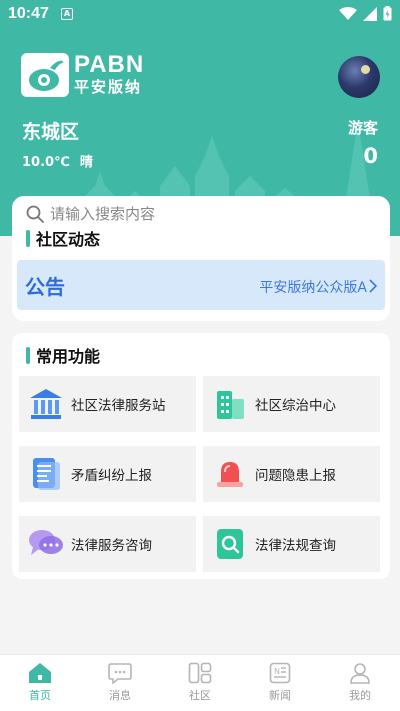 The width and height of the screenshot is (400, 711). I want to click on tab-community: 社区, so click(200, 683).